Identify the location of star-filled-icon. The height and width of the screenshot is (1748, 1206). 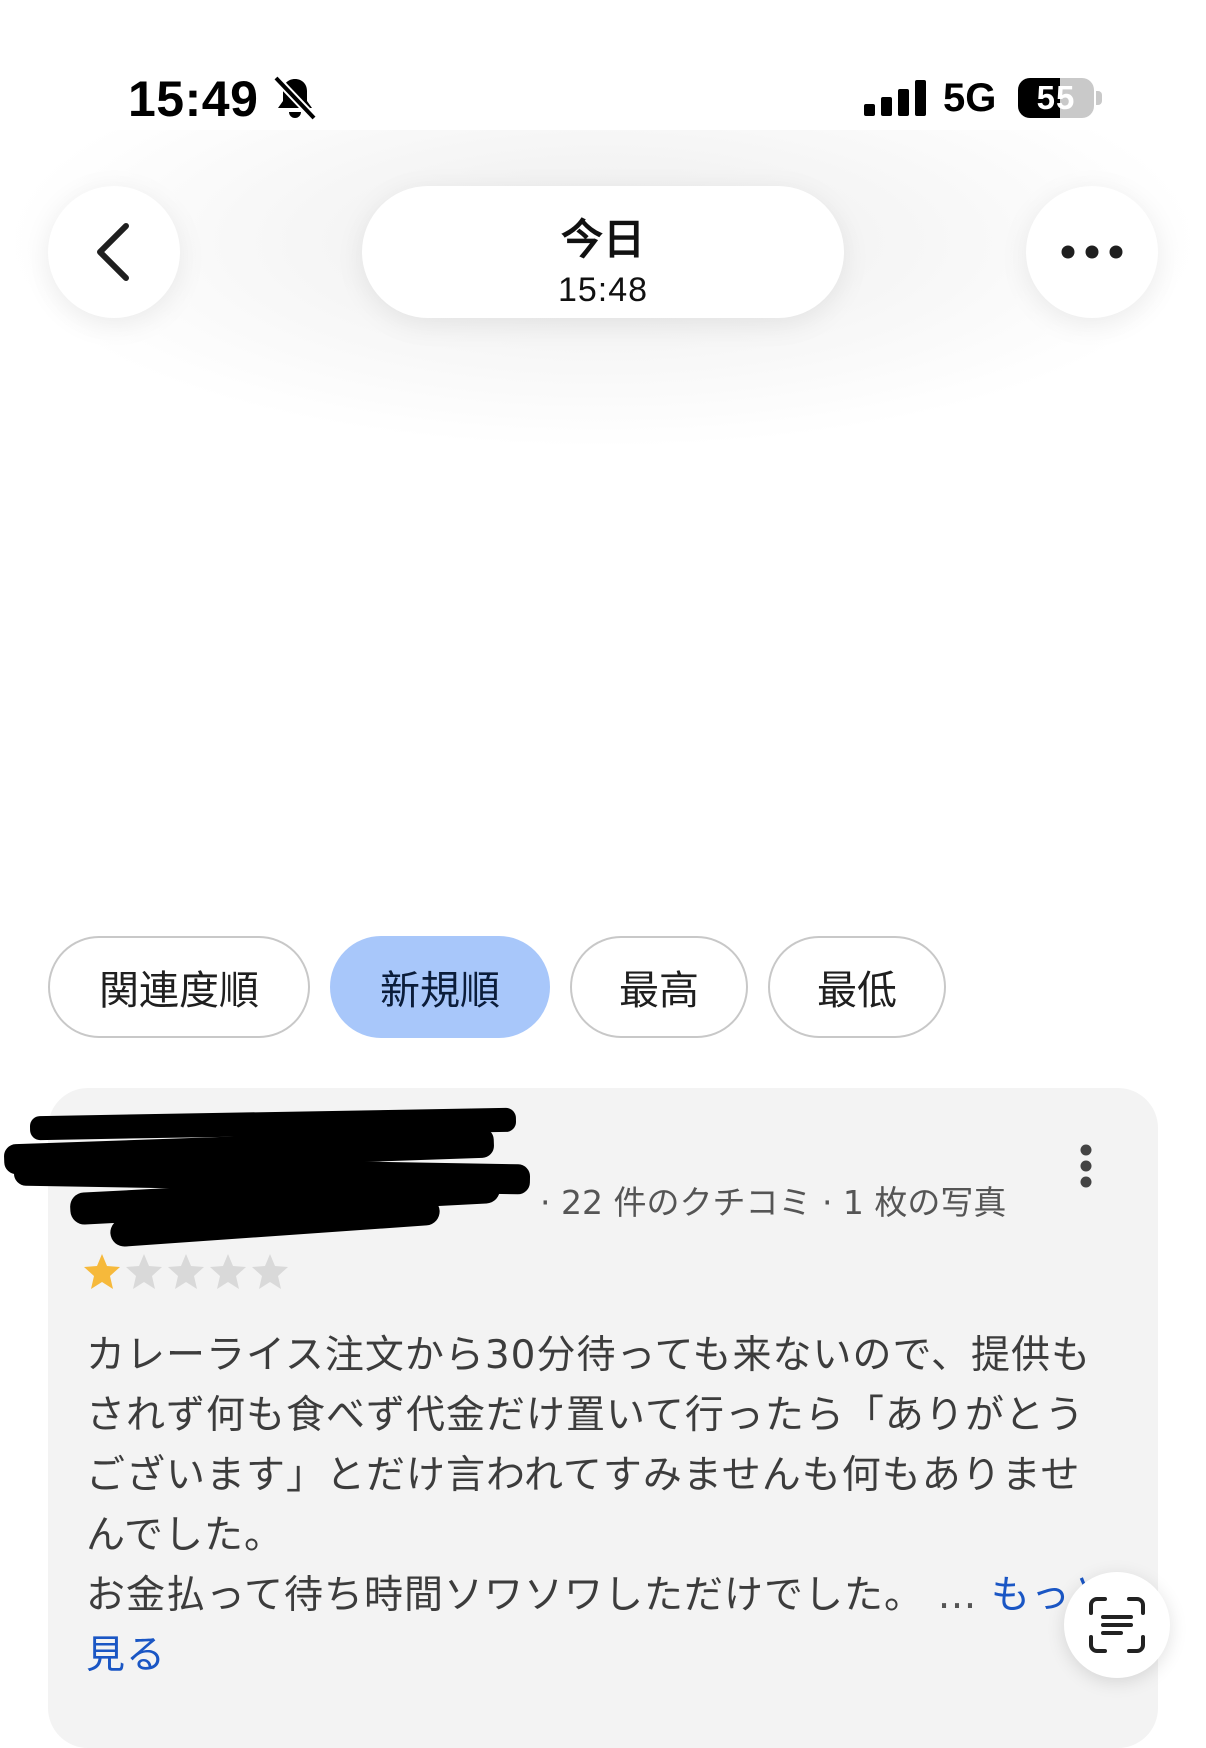
(102, 1271).